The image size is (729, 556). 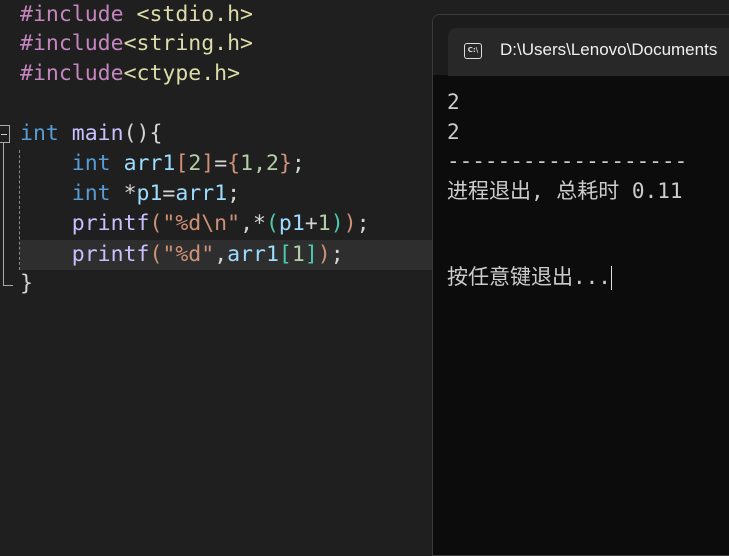 I want to click on code-line: #include <stdio.h>, so click(x=136, y=15).